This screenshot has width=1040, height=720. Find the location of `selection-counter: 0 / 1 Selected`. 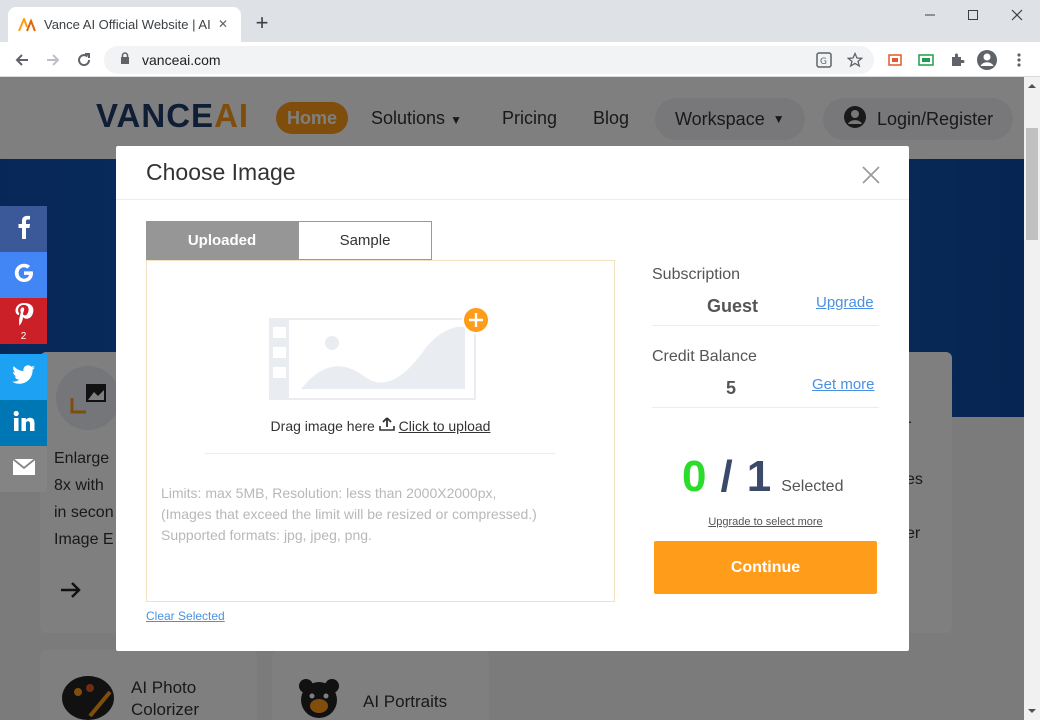

selection-counter: 0 / 1 Selected is located at coordinates (762, 477).